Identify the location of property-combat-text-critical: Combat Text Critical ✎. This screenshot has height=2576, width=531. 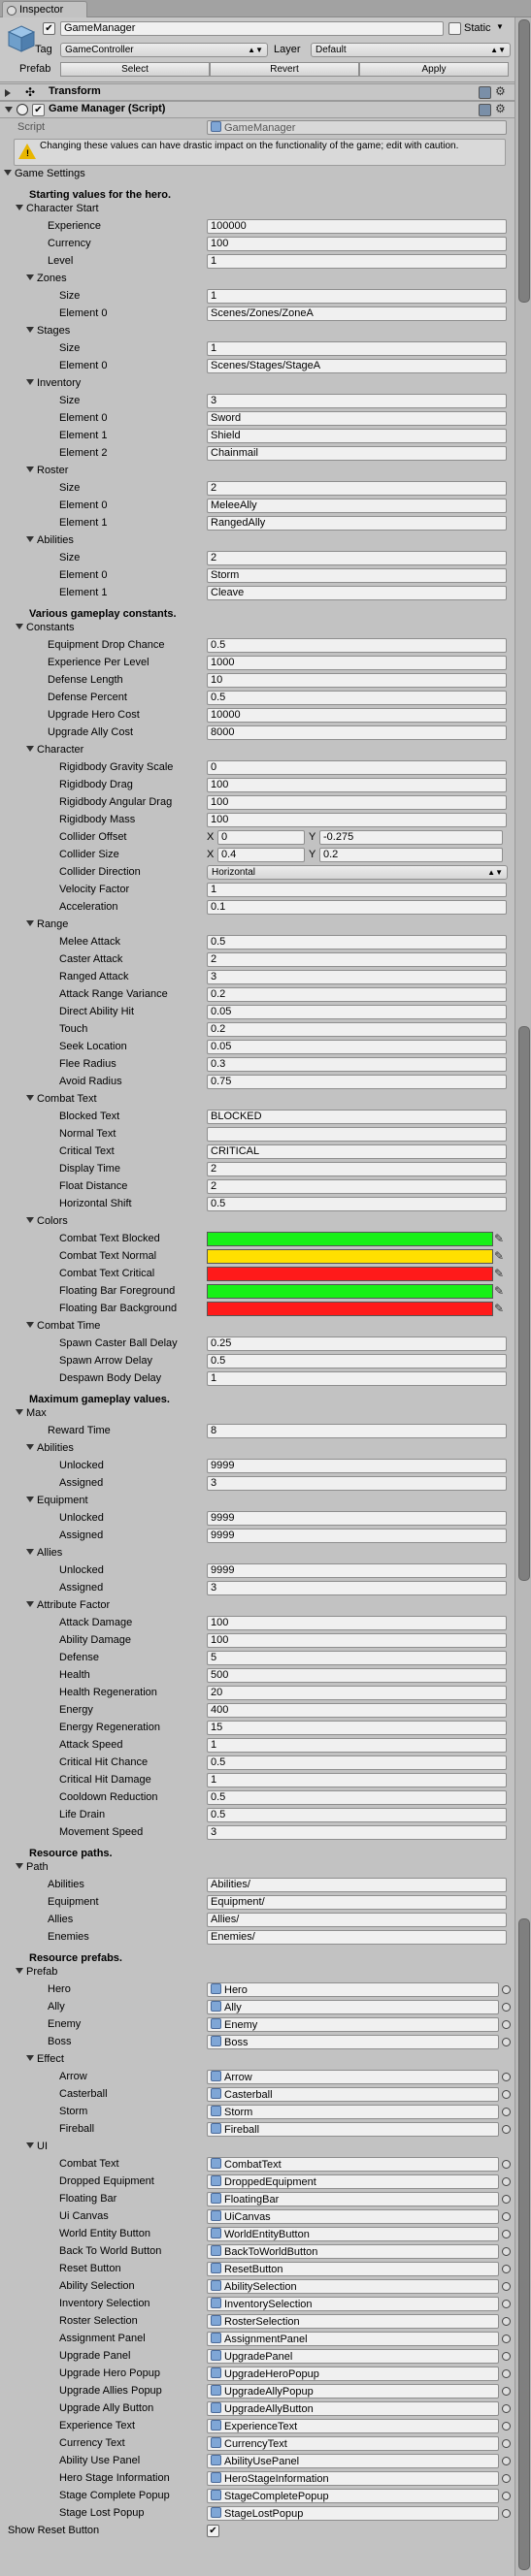
(257, 1274).